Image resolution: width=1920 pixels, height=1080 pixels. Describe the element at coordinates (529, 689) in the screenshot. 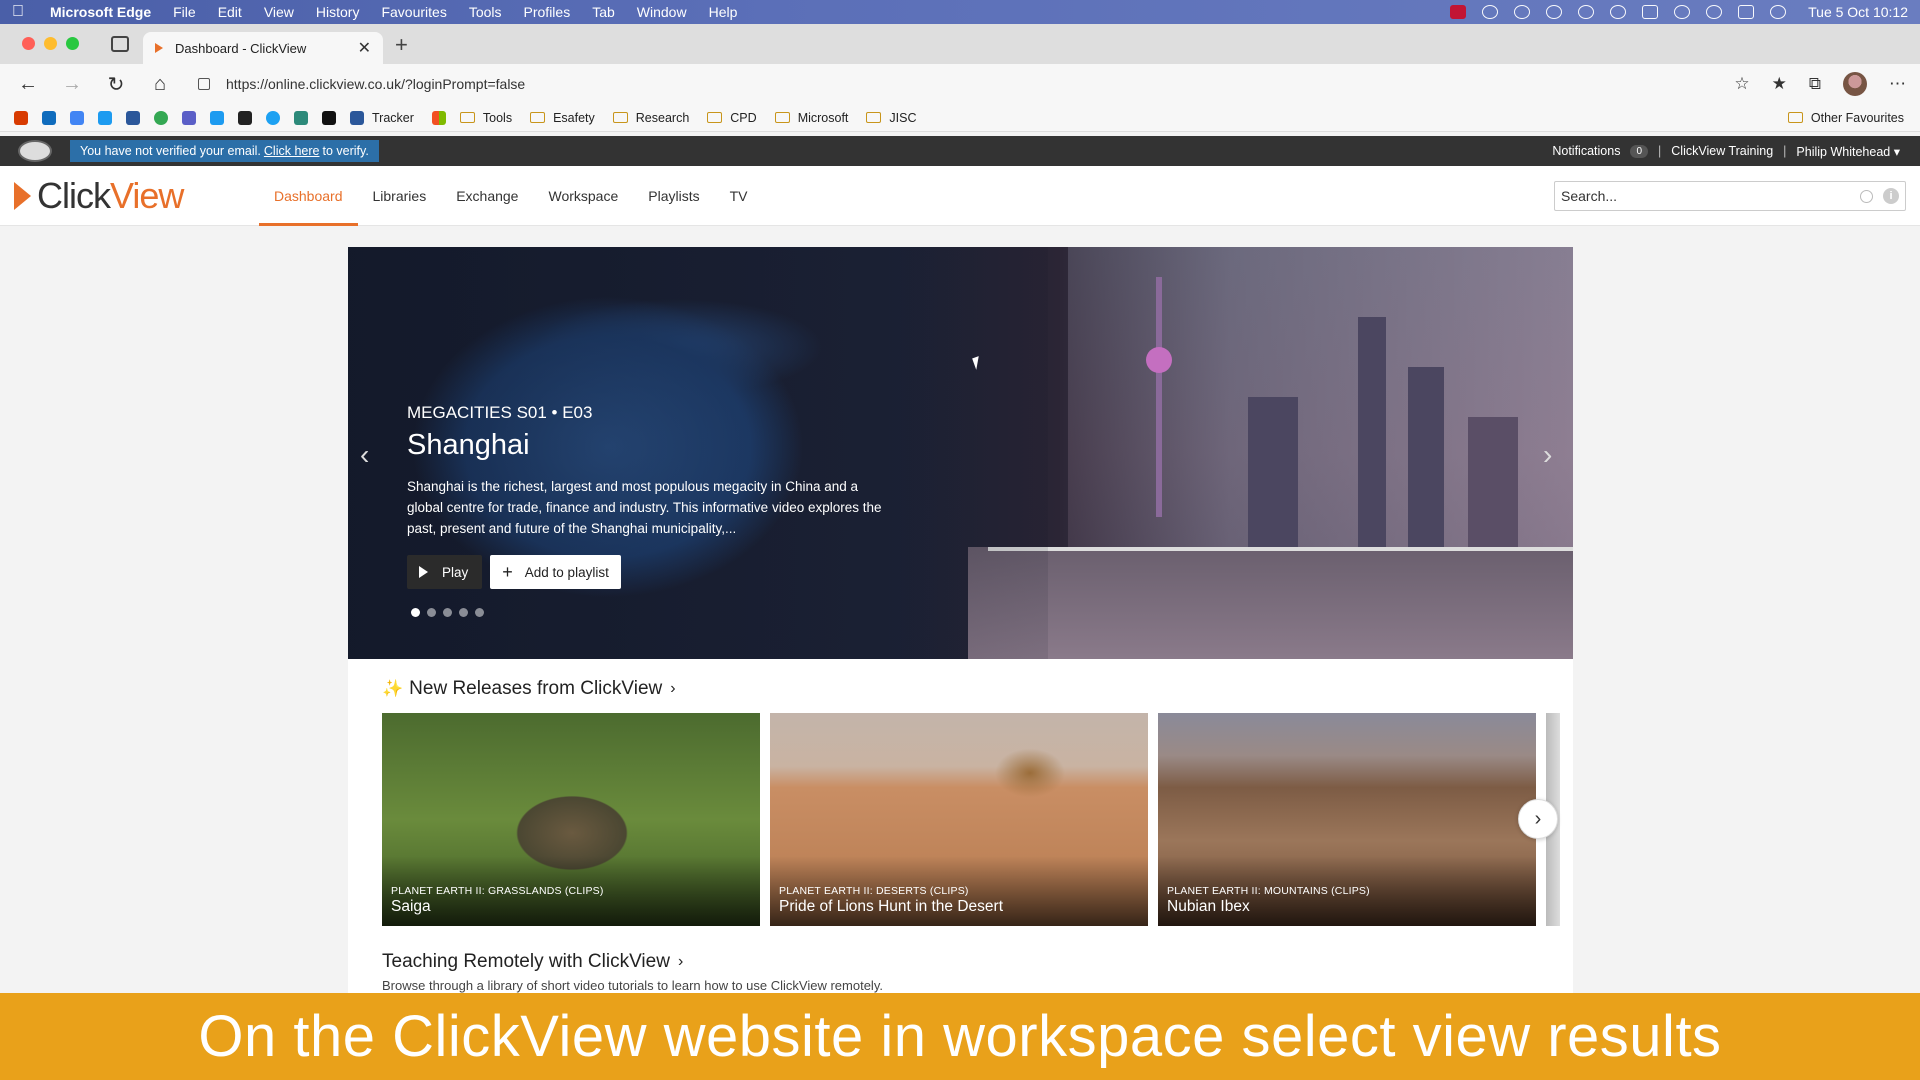

I see `new-releases-heading: ✨ New Releases from ClickView ›` at that location.